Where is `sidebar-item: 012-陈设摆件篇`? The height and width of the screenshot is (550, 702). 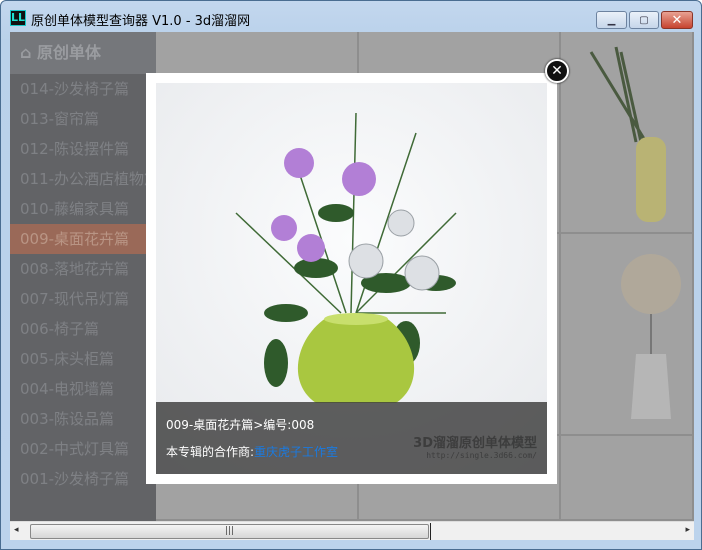
sidebar-item: 012-陈设摆件篇 is located at coordinates (83, 149).